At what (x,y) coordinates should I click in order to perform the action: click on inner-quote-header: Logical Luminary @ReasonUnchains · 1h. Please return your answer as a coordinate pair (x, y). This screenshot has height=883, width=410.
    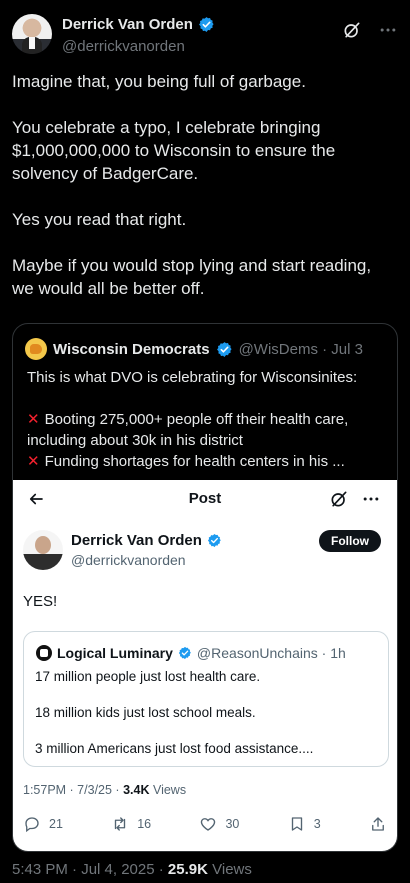
    Looking at the image, I should click on (191, 653).